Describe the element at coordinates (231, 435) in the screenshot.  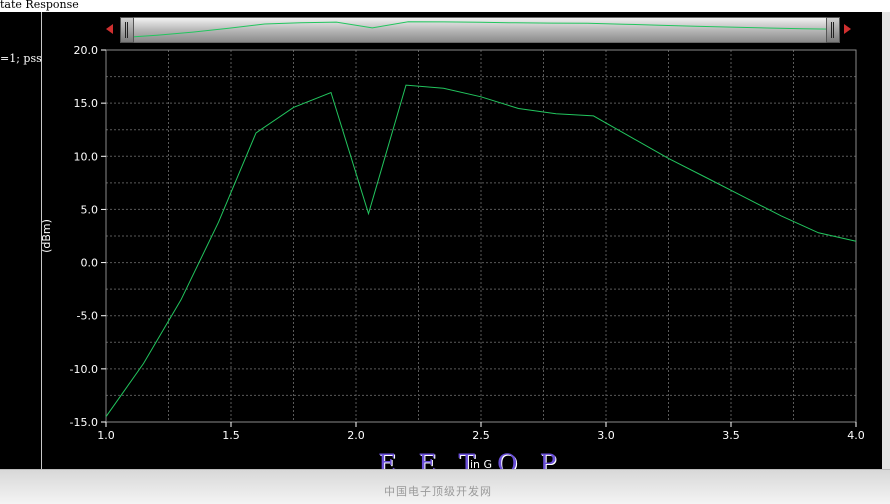
I see `x-tick-label: 1.5` at that location.